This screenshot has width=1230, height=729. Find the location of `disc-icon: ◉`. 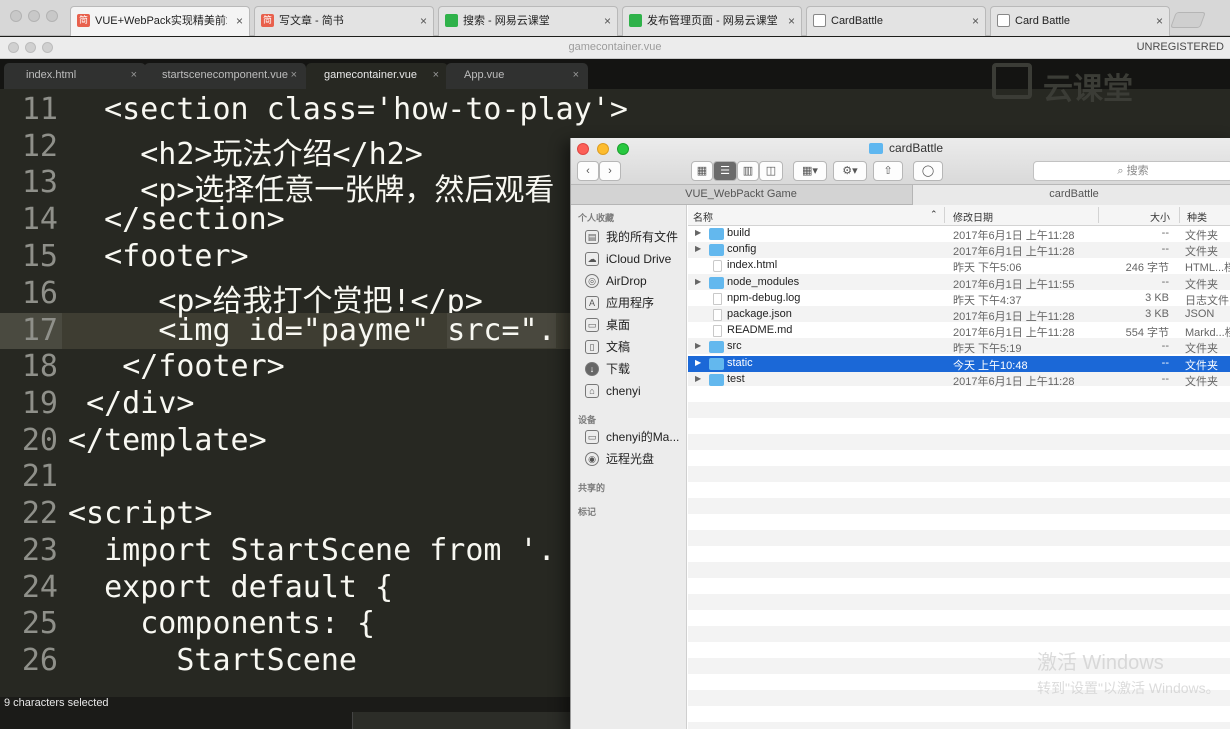

disc-icon: ◉ is located at coordinates (592, 459).